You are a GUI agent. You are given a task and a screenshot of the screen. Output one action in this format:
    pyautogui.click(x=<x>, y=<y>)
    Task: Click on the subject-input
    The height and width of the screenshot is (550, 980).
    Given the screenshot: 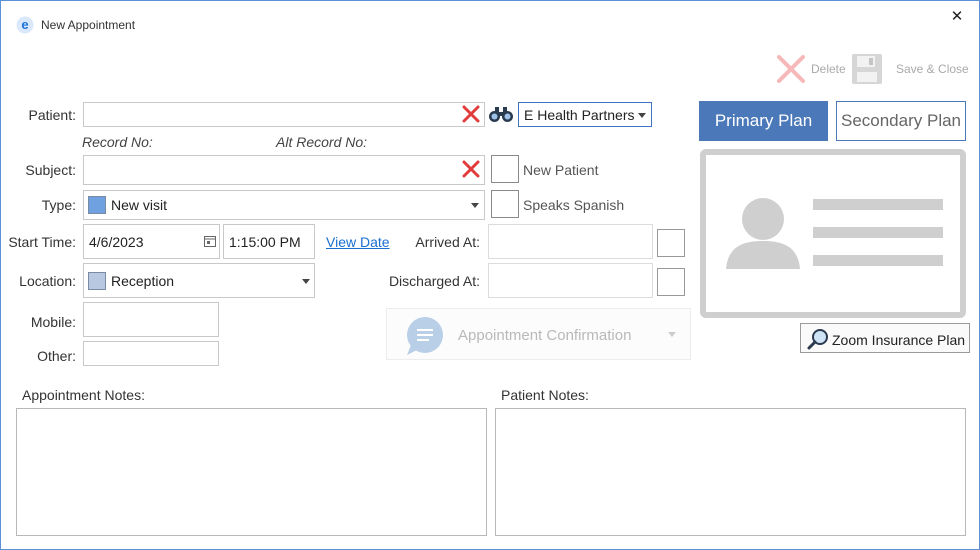 What is the action you would take?
    pyautogui.click(x=284, y=170)
    